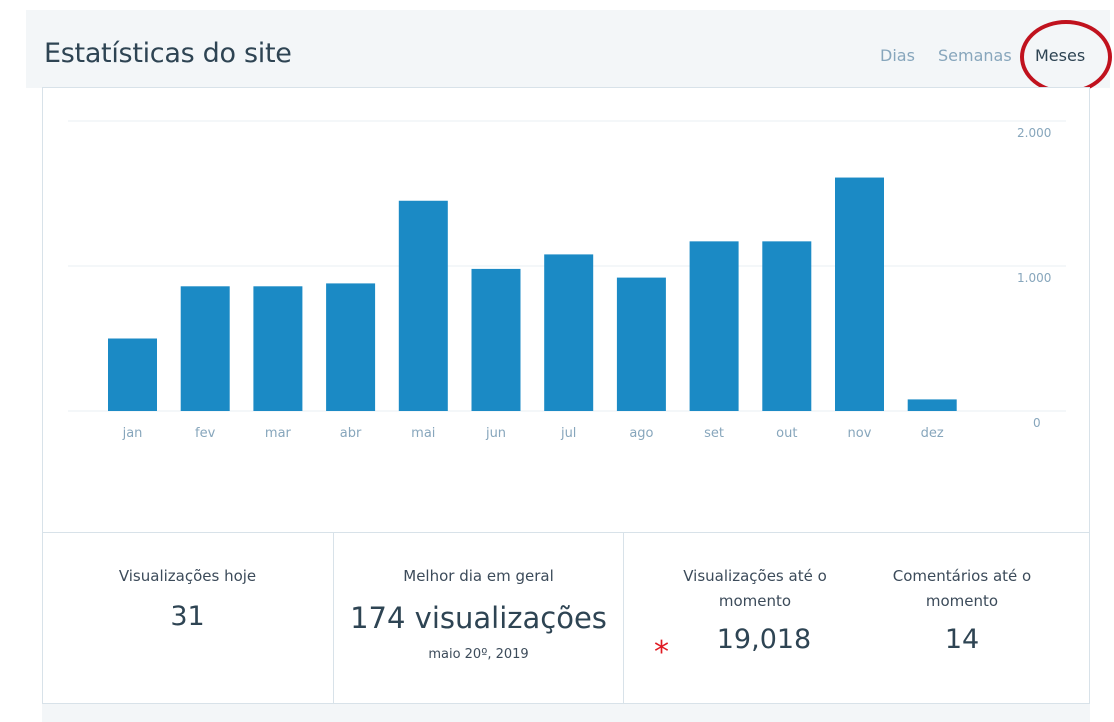 This screenshot has width=1114, height=722. I want to click on stat-views-today: Visualizações hoje 31, so click(188, 618).